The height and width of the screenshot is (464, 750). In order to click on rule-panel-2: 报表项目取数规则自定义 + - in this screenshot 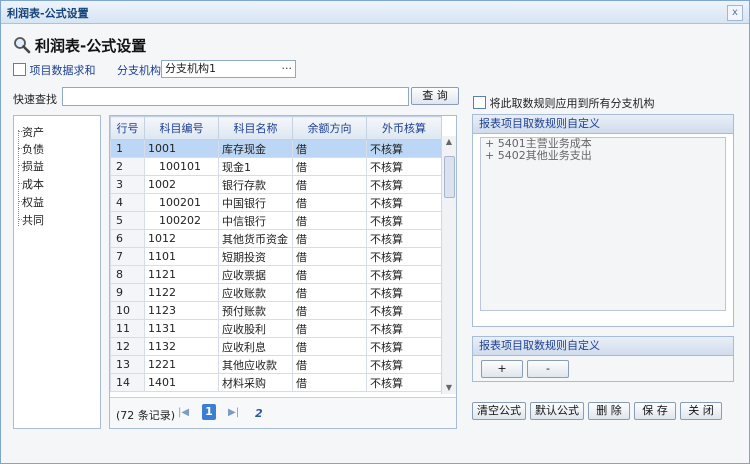, I will do `click(603, 359)`.